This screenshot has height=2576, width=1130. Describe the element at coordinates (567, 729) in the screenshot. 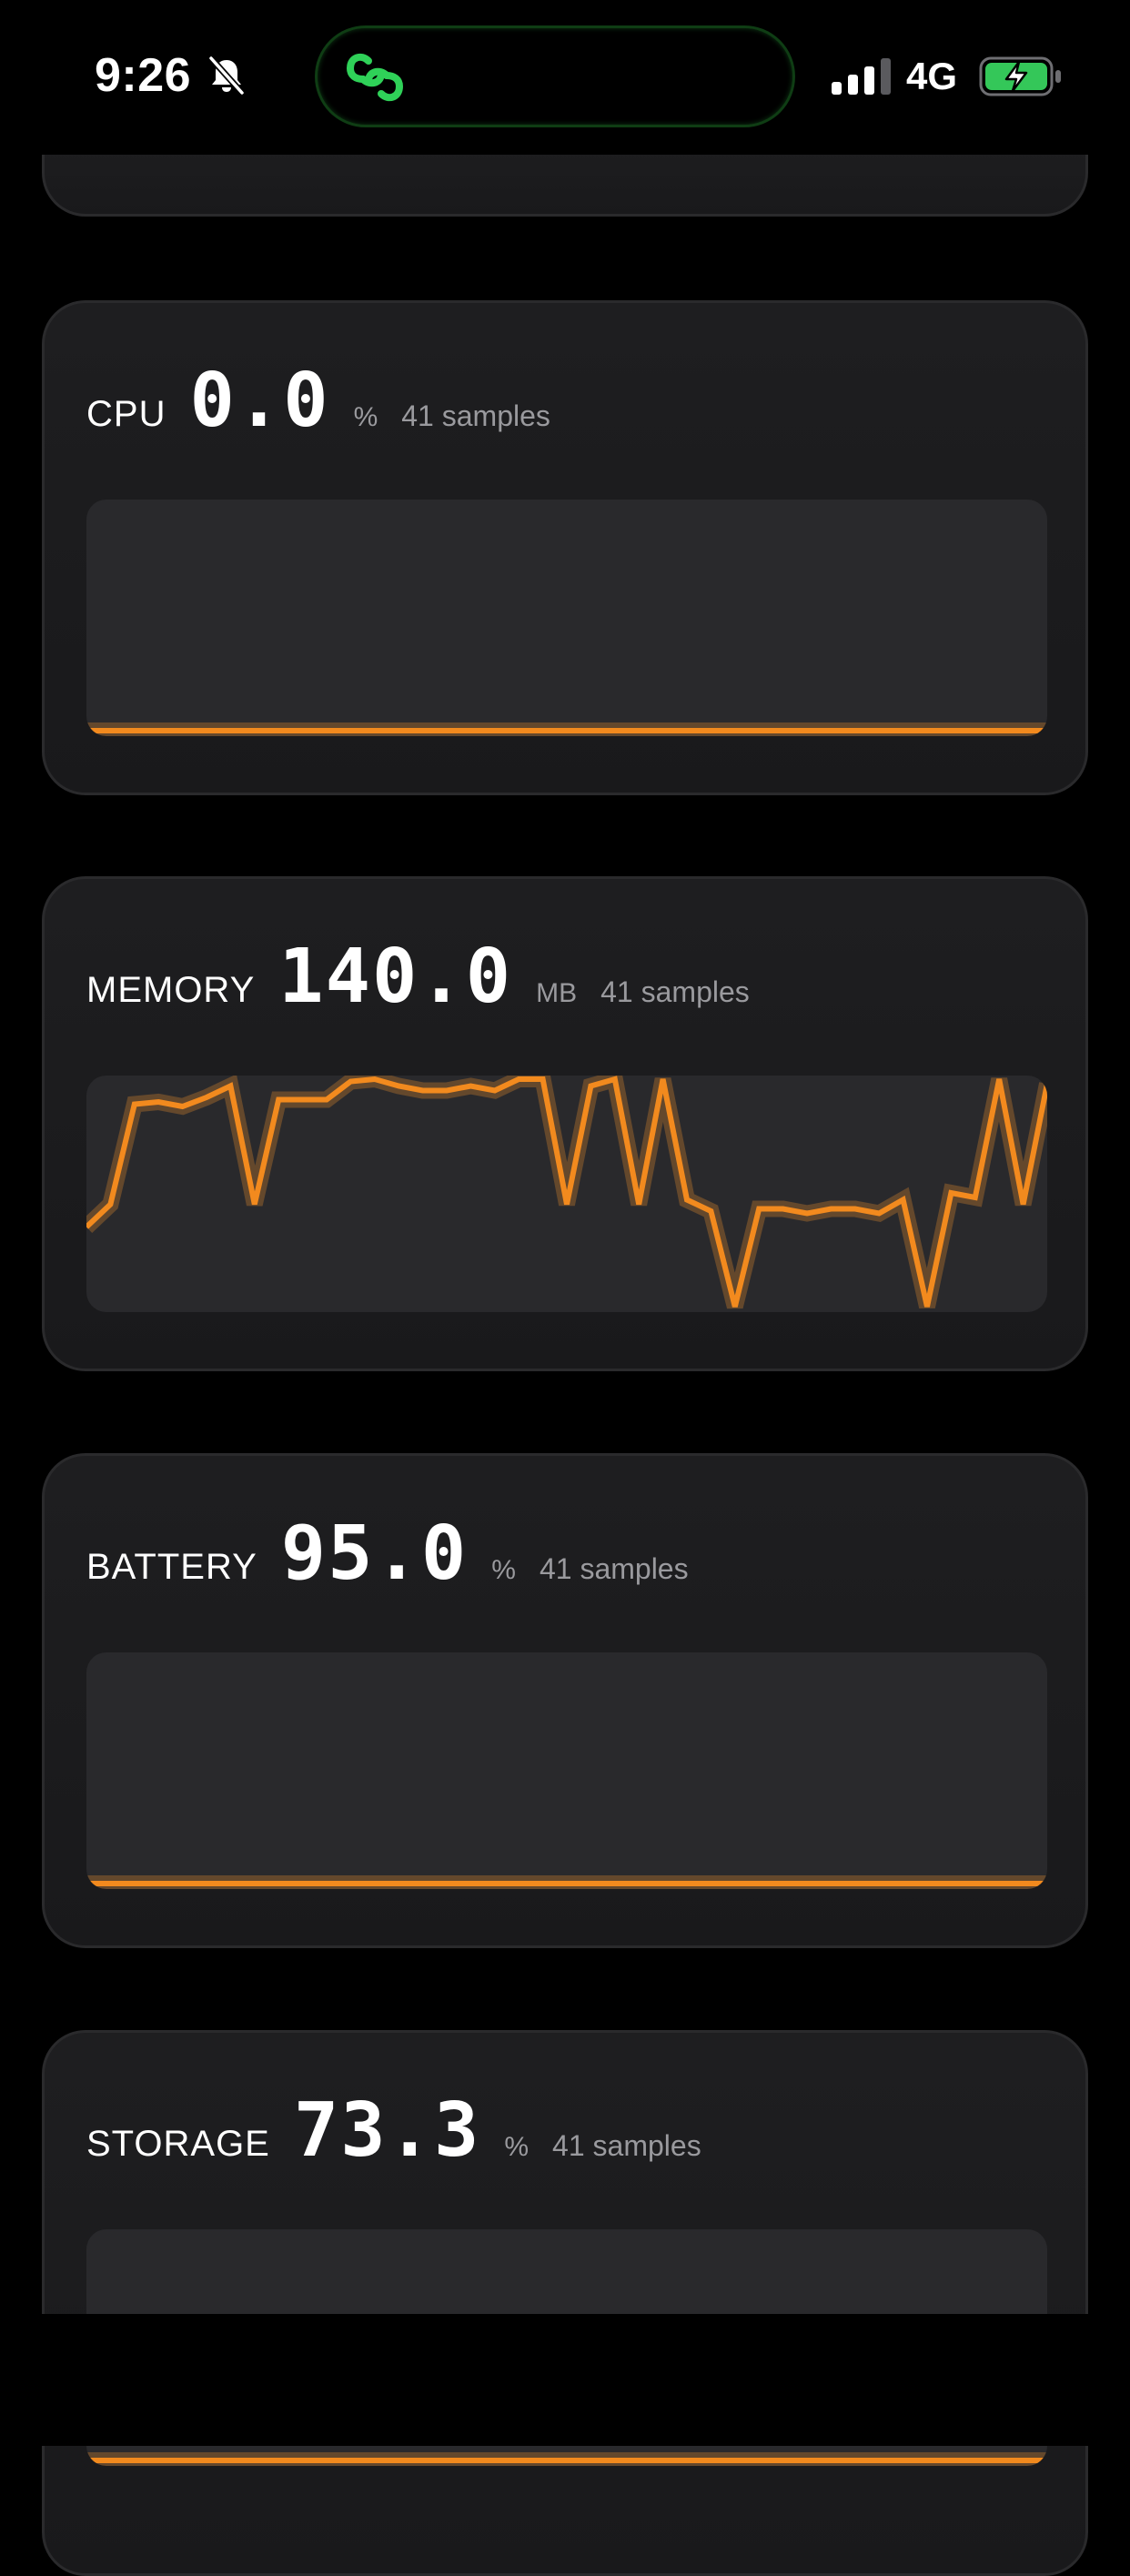

I see `cpu-line-chart` at that location.